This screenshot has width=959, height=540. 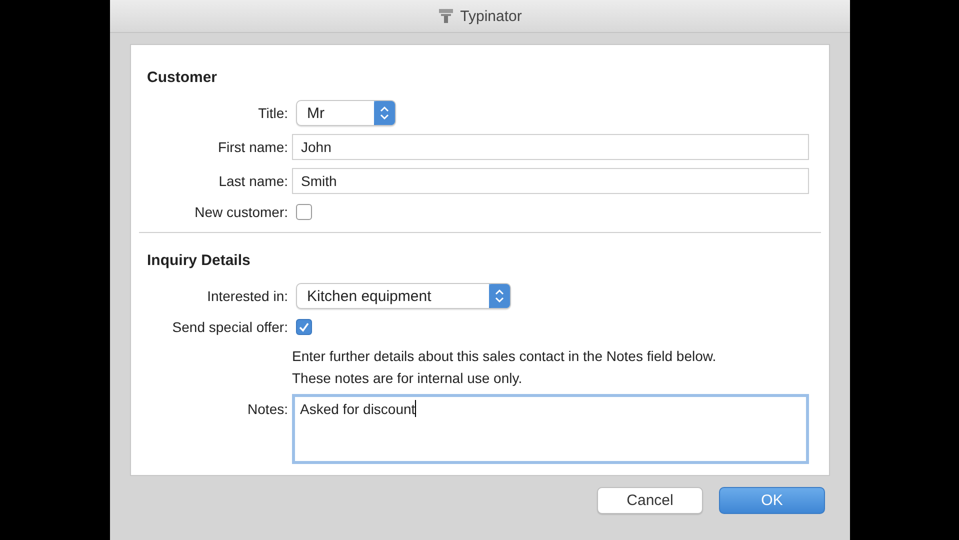 What do you see at coordinates (550, 147) in the screenshot?
I see `text-field: John` at bounding box center [550, 147].